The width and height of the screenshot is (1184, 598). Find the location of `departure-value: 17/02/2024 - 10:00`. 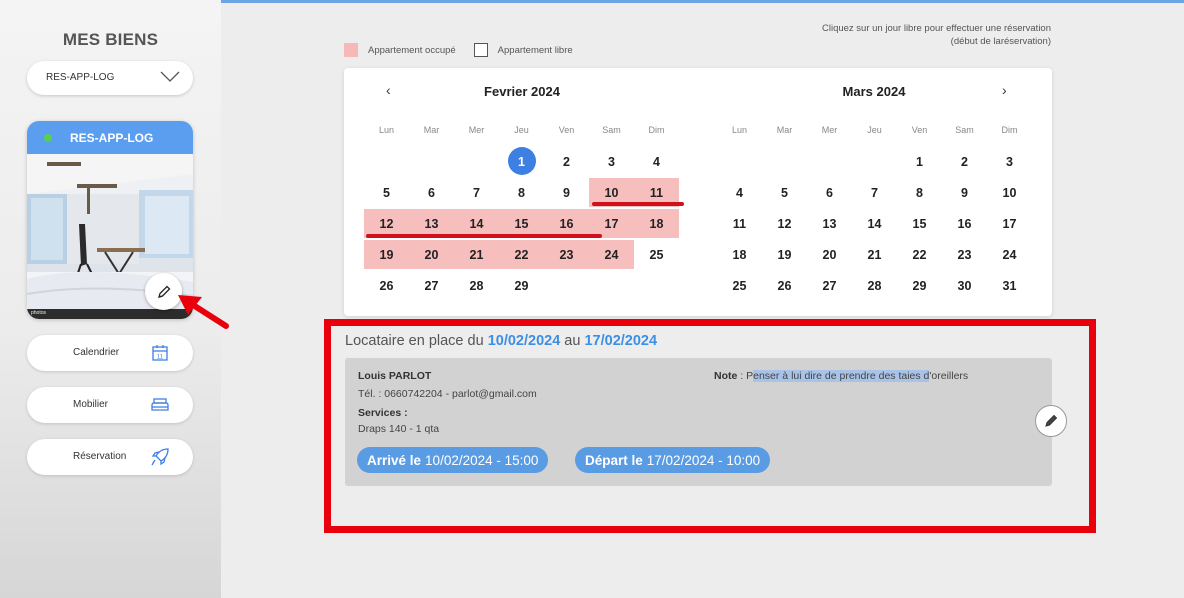

departure-value: 17/02/2024 - 10:00 is located at coordinates (703, 460).